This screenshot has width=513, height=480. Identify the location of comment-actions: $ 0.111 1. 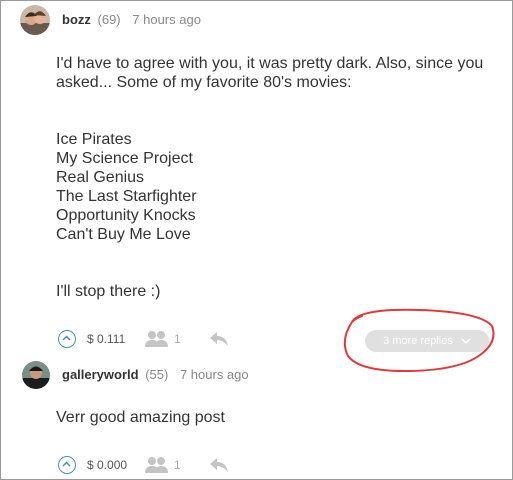
(158, 342).